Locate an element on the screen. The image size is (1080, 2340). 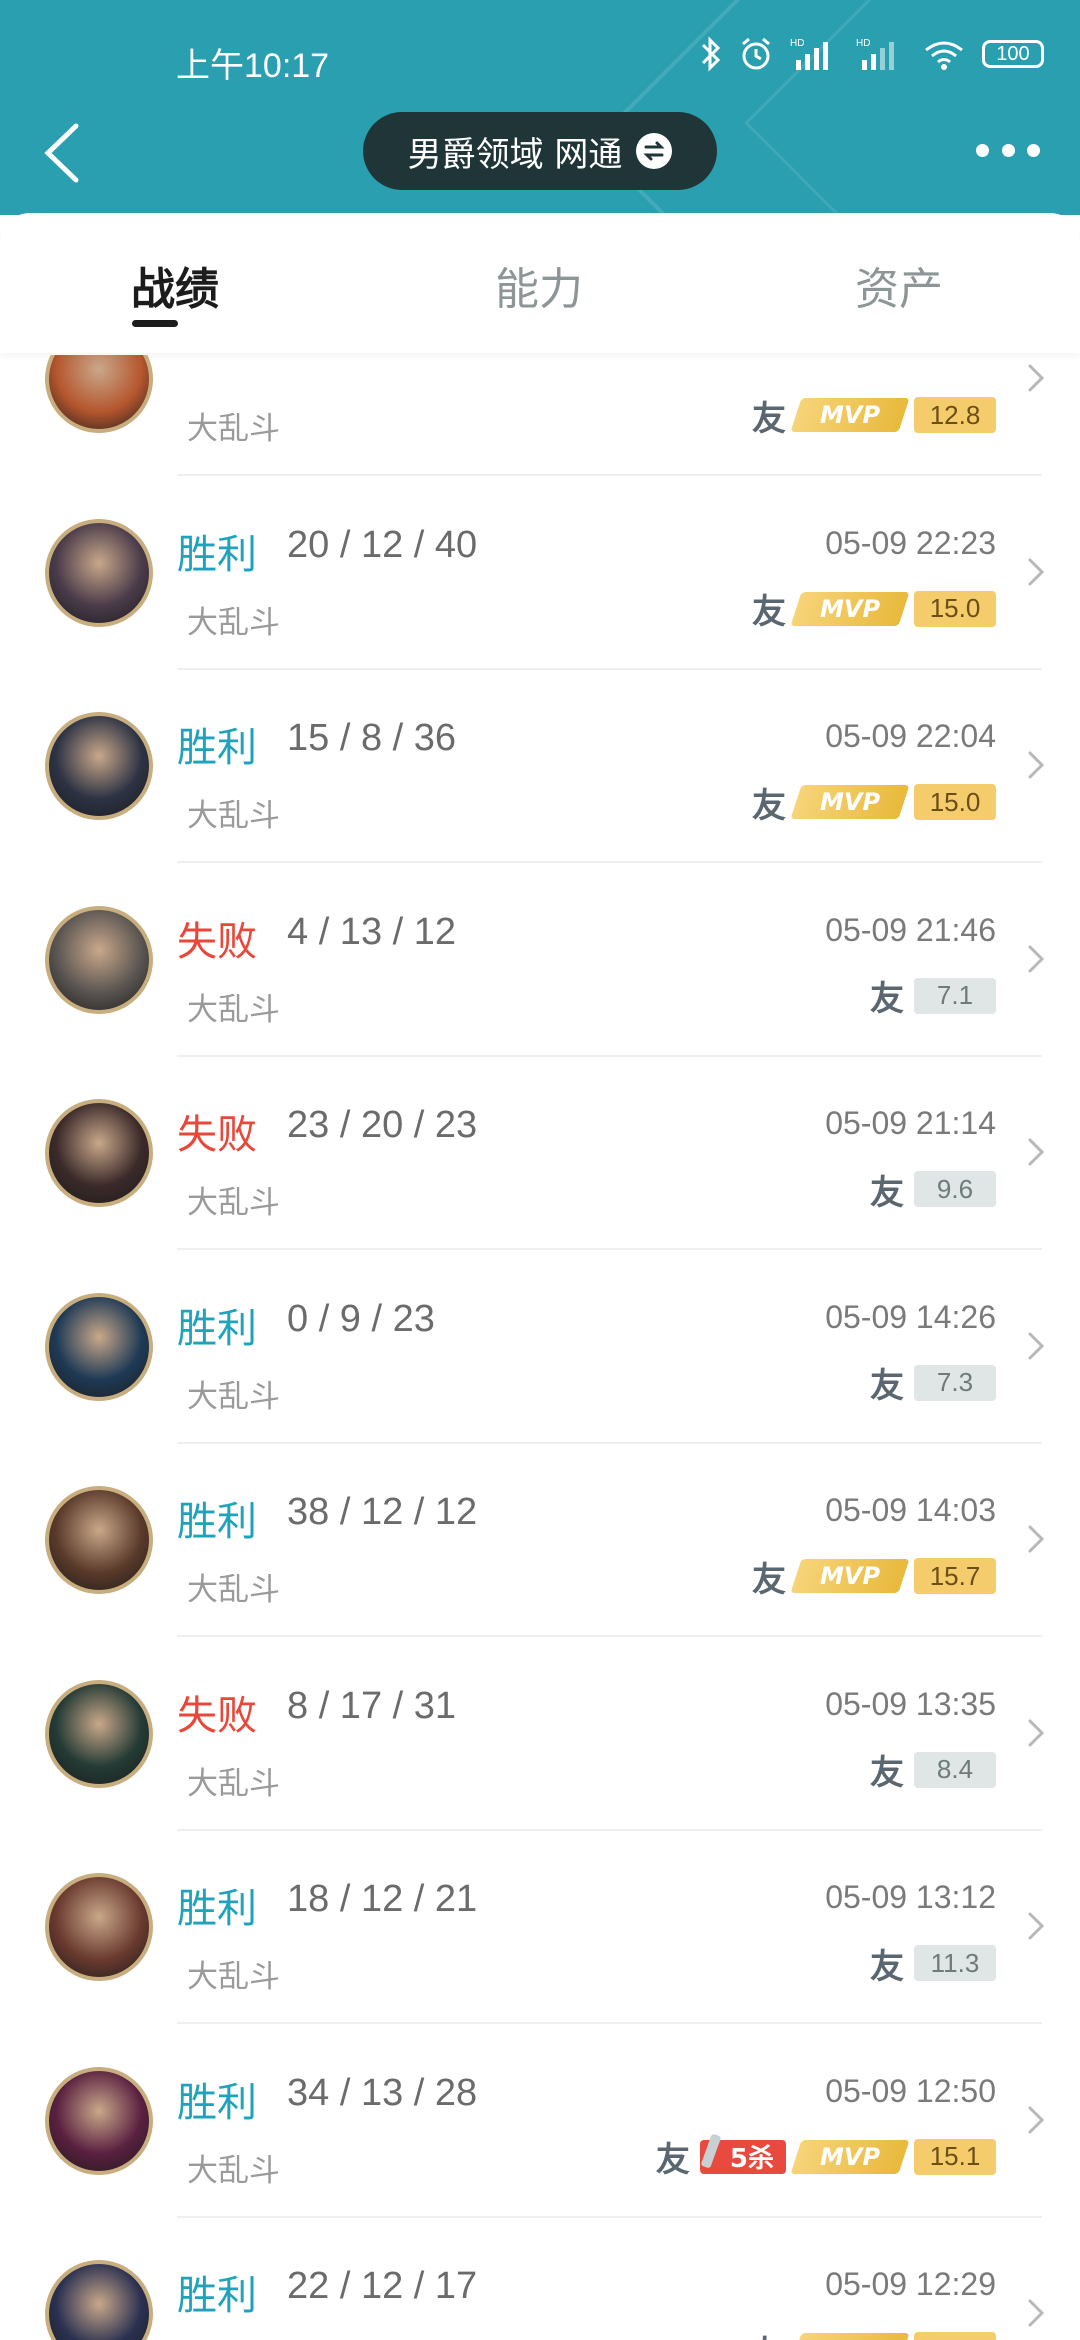
match-badges: 友 MVP 15.0 is located at coordinates (874, 804).